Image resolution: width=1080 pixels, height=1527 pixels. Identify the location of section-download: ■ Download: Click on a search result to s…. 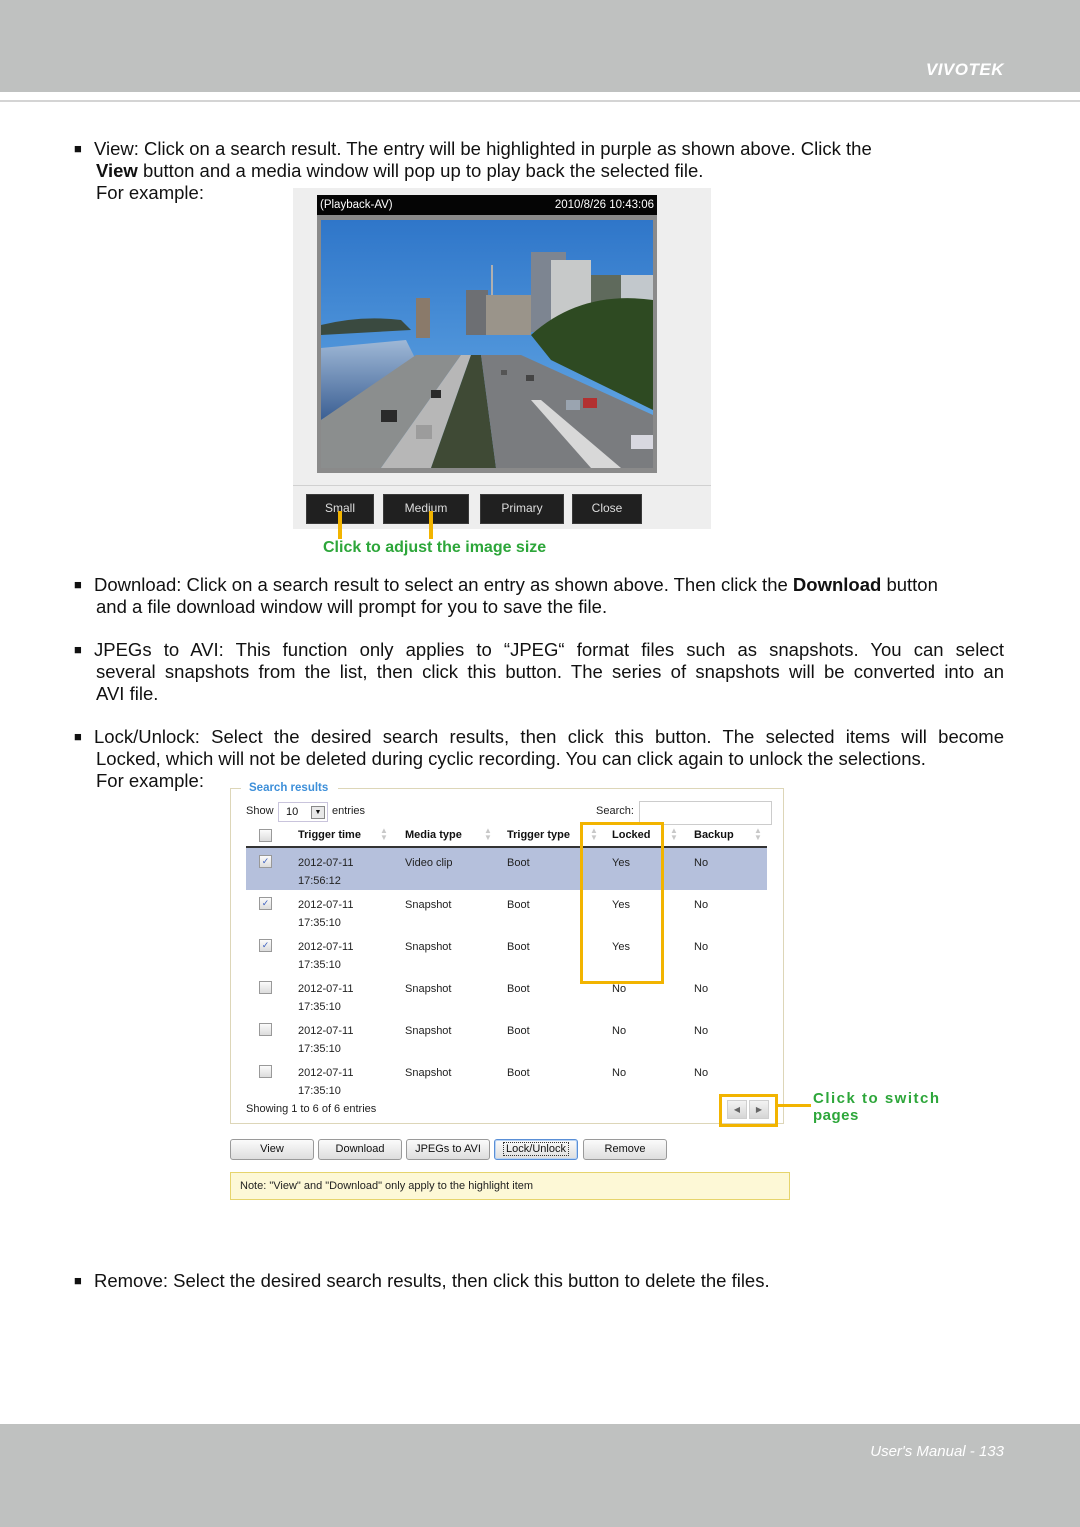
(539, 596).